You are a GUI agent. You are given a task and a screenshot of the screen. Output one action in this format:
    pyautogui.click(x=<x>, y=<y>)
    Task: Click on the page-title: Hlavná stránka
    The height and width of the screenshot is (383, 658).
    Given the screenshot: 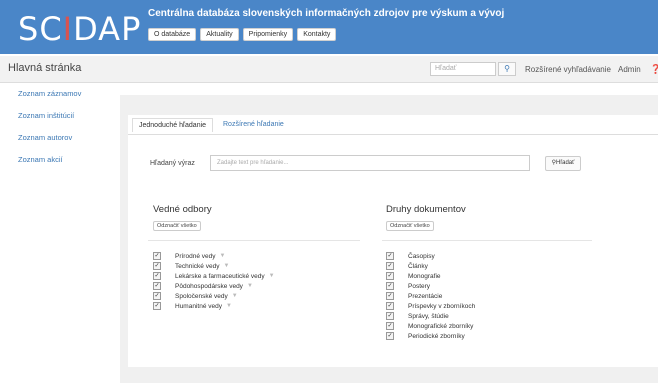 What is the action you would take?
    pyautogui.click(x=45, y=68)
    